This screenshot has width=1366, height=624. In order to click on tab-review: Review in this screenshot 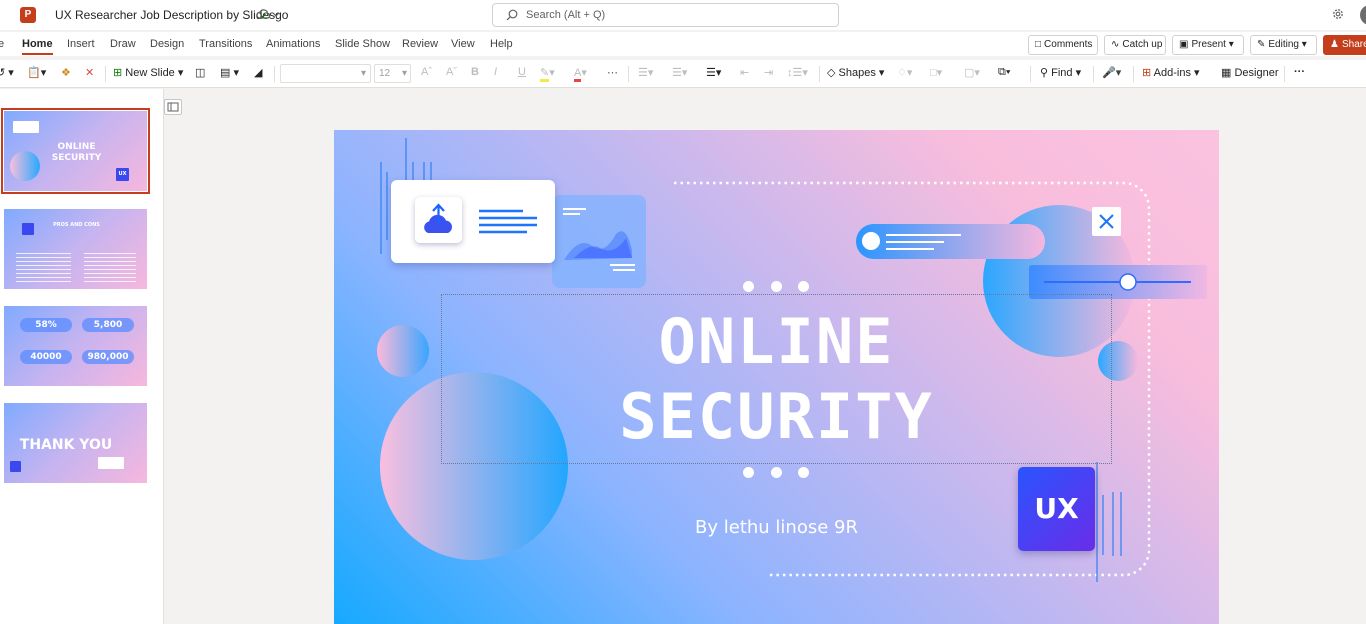, I will do `click(420, 44)`.